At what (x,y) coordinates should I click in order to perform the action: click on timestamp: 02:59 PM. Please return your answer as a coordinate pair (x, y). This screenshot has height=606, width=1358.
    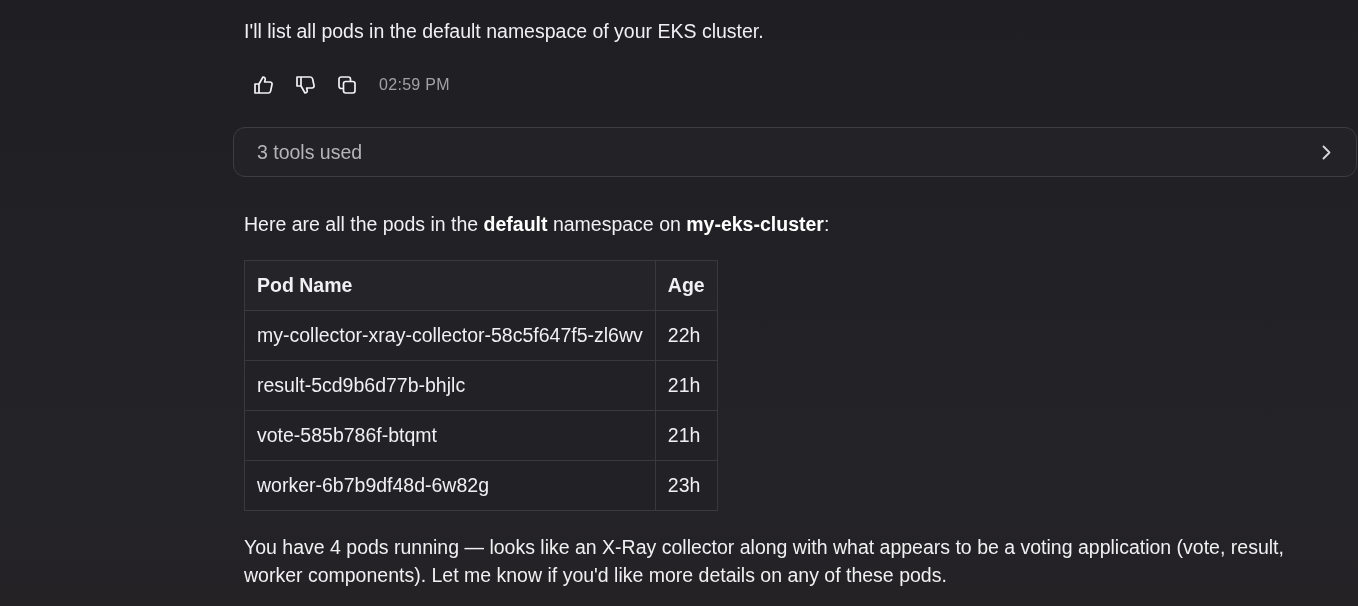
    Looking at the image, I should click on (414, 85).